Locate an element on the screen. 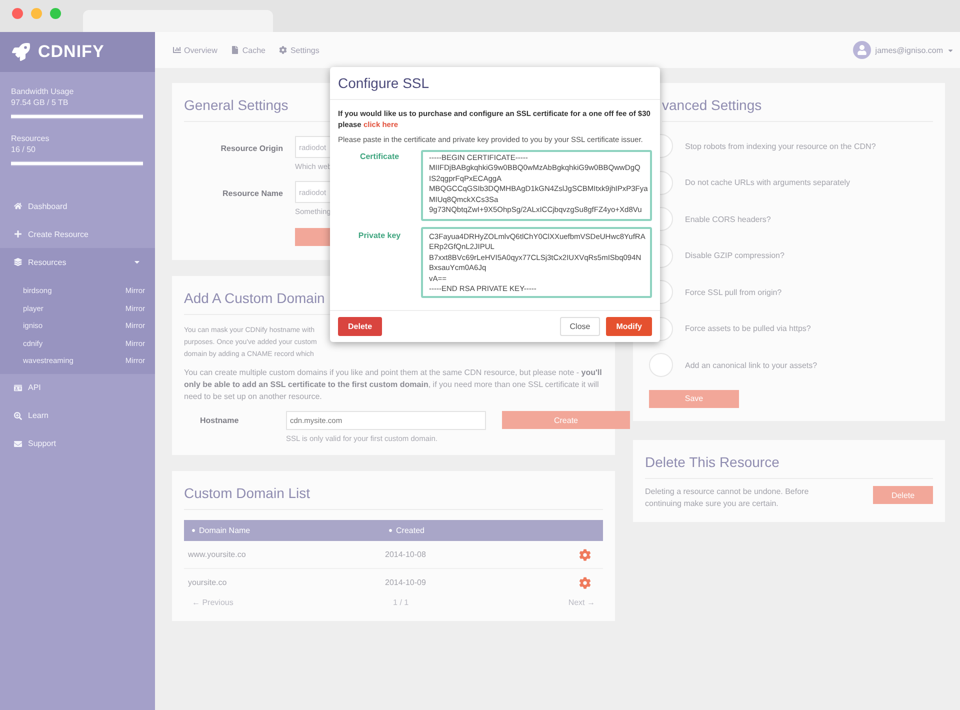 This screenshot has height=710, width=960. paragraph: Deleting a resource cannot be undone. Before continuing make sure you are certain. is located at coordinates (727, 498).